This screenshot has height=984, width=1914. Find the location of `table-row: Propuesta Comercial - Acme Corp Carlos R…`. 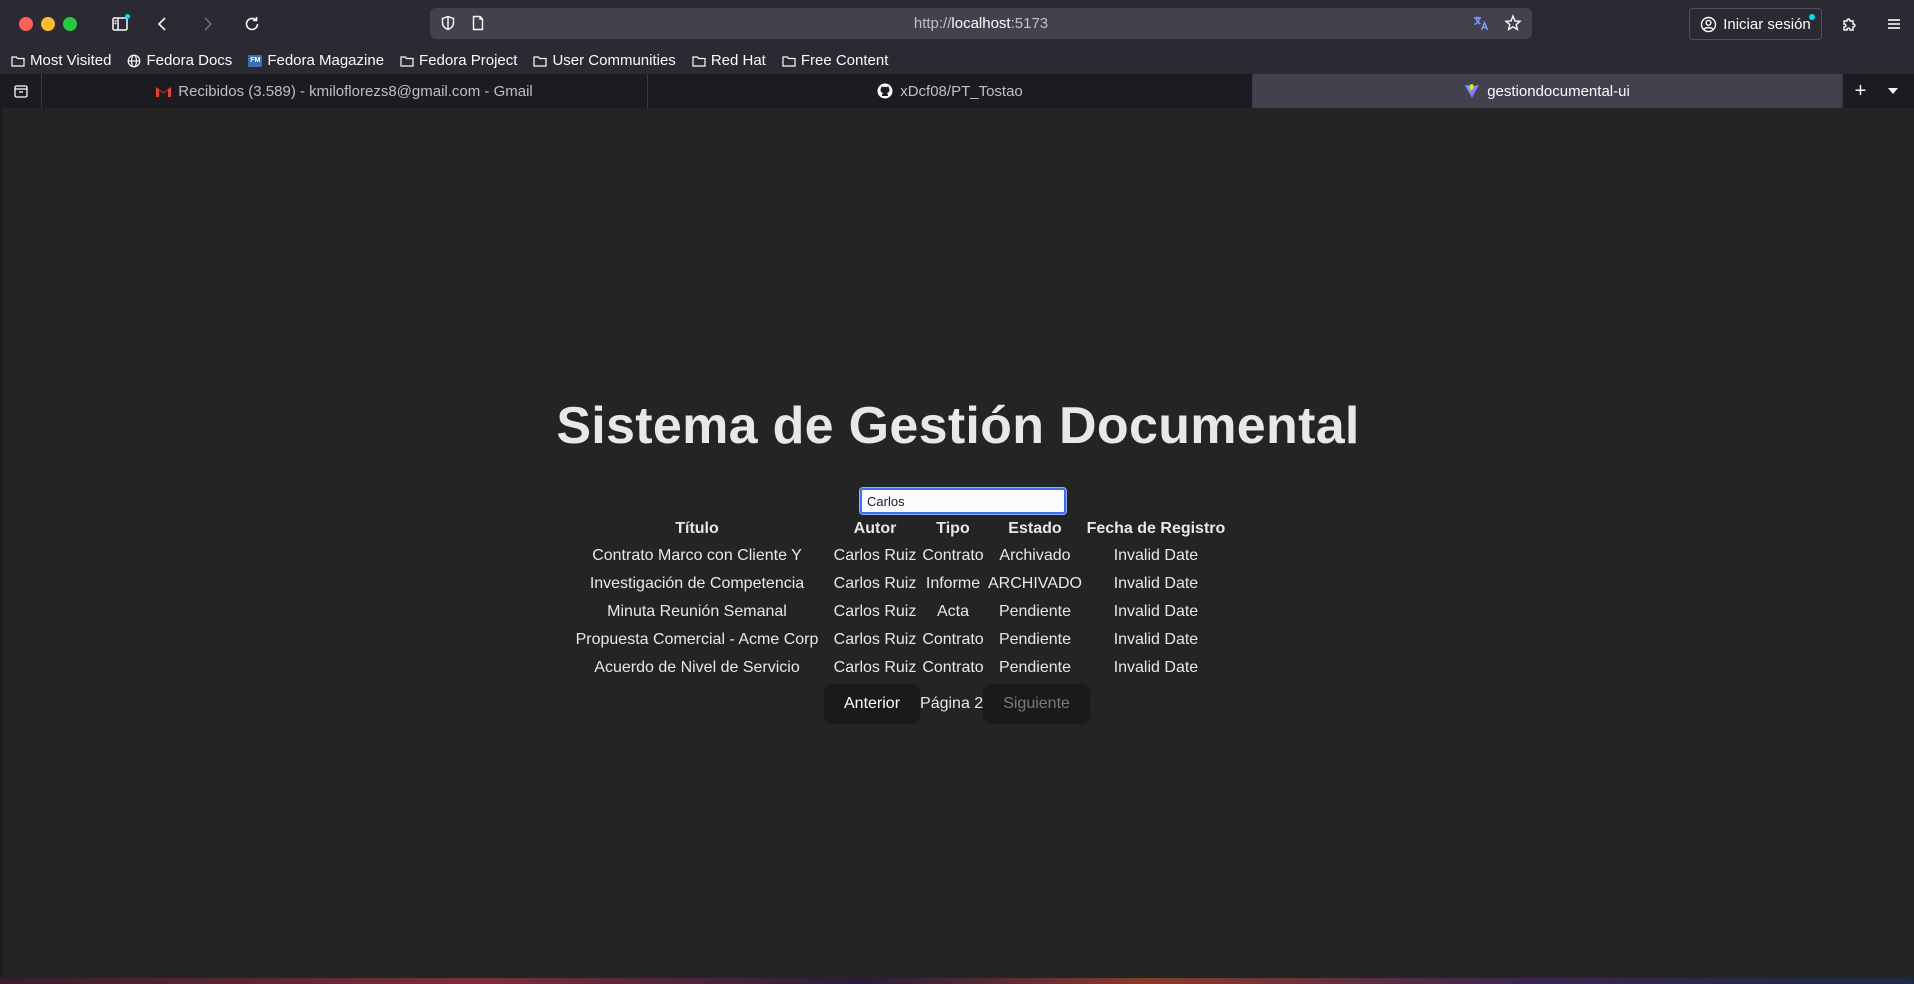

table-row: Propuesta Comercial - Acme Corp Carlos R… is located at coordinates (896, 640).